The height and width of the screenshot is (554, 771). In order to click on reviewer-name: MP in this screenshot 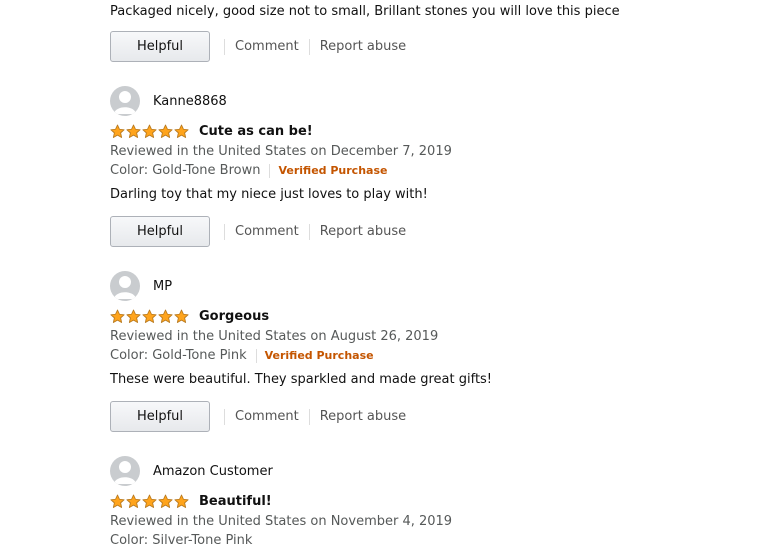, I will do `click(163, 286)`.